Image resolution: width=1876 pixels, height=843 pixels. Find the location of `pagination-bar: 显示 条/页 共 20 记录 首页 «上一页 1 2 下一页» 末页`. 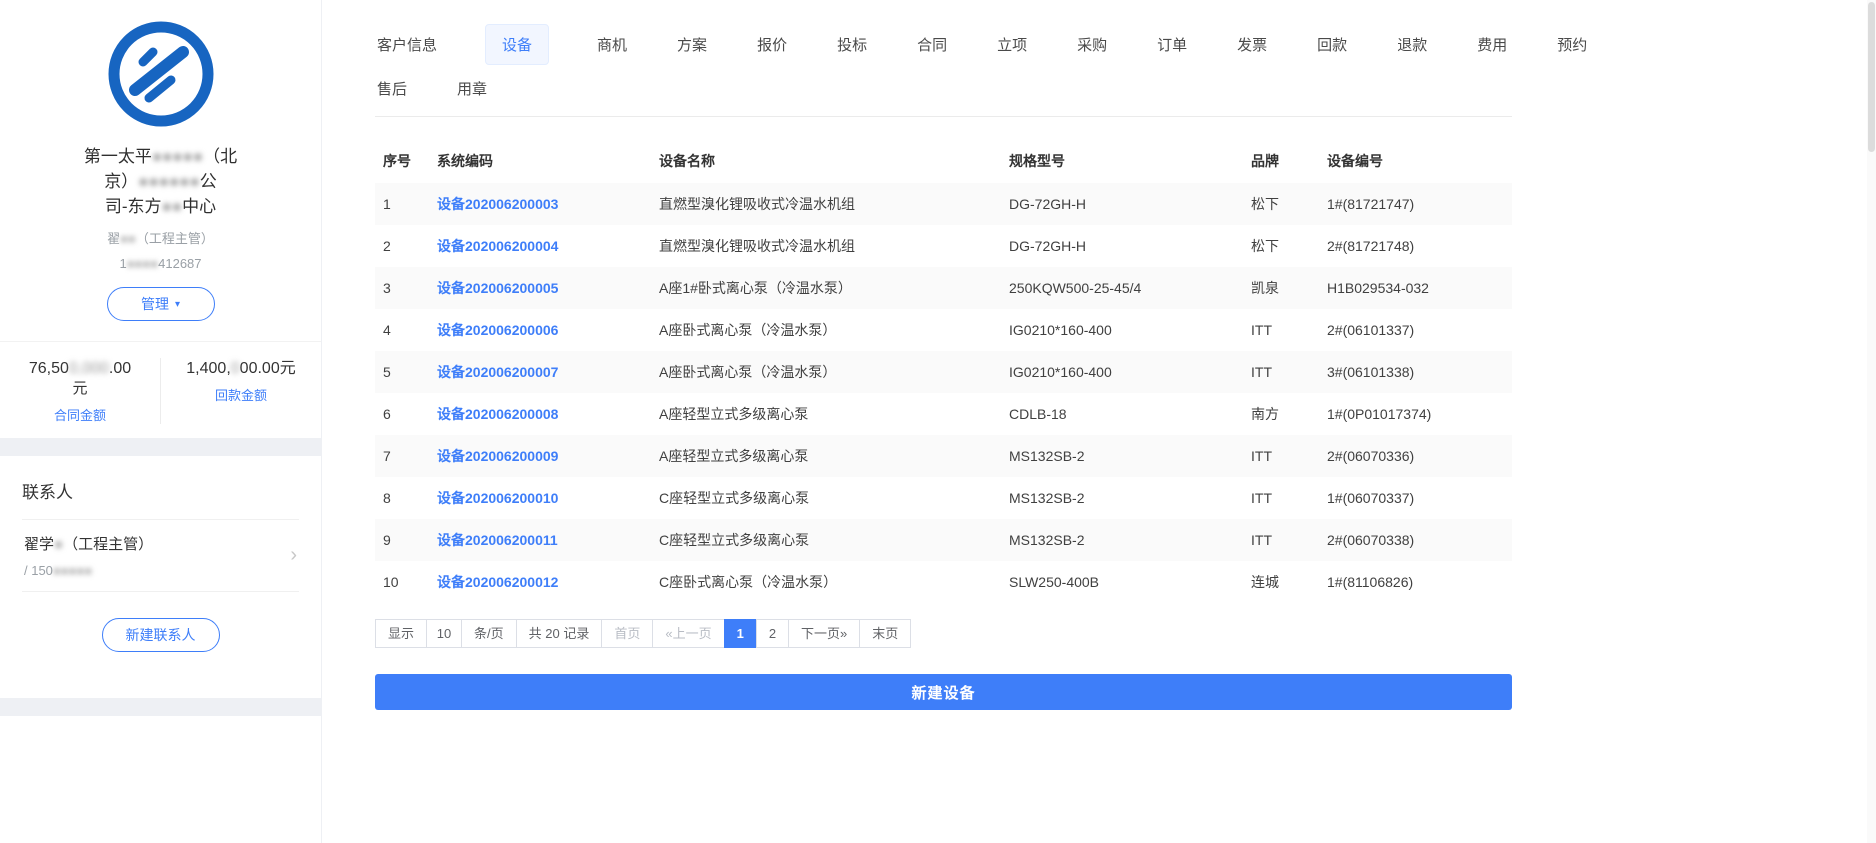

pagination-bar: 显示 条/页 共 20 记录 首页 «上一页 1 2 下一页» 末页 is located at coordinates (1125, 633).